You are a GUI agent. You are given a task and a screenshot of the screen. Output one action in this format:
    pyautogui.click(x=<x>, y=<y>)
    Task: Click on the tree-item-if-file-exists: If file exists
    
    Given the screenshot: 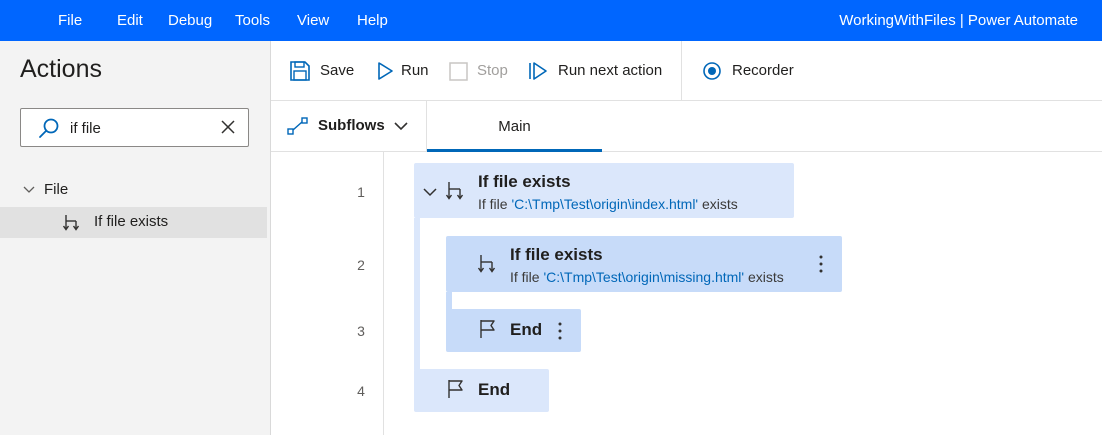 What is the action you would take?
    pyautogui.click(x=133, y=222)
    